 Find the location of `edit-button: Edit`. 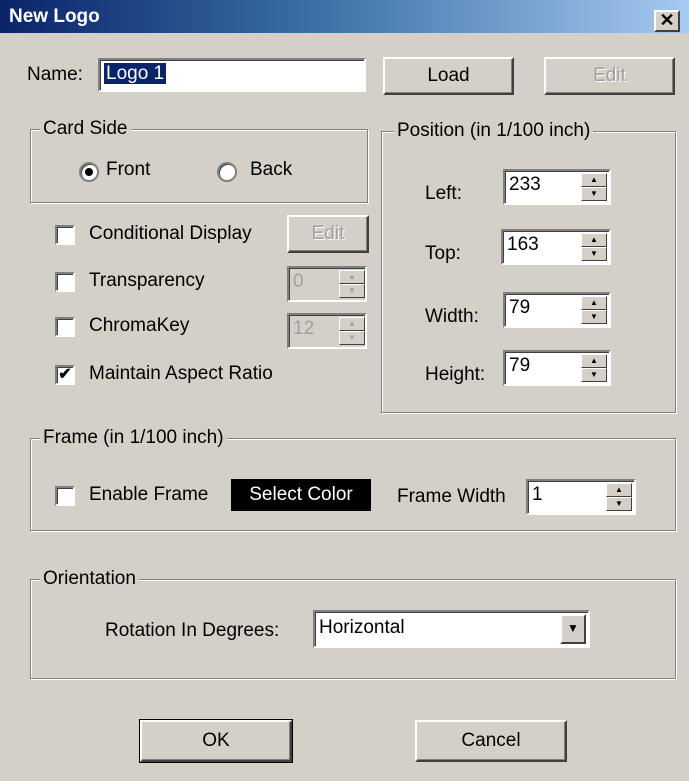

edit-button: Edit is located at coordinates (609, 76).